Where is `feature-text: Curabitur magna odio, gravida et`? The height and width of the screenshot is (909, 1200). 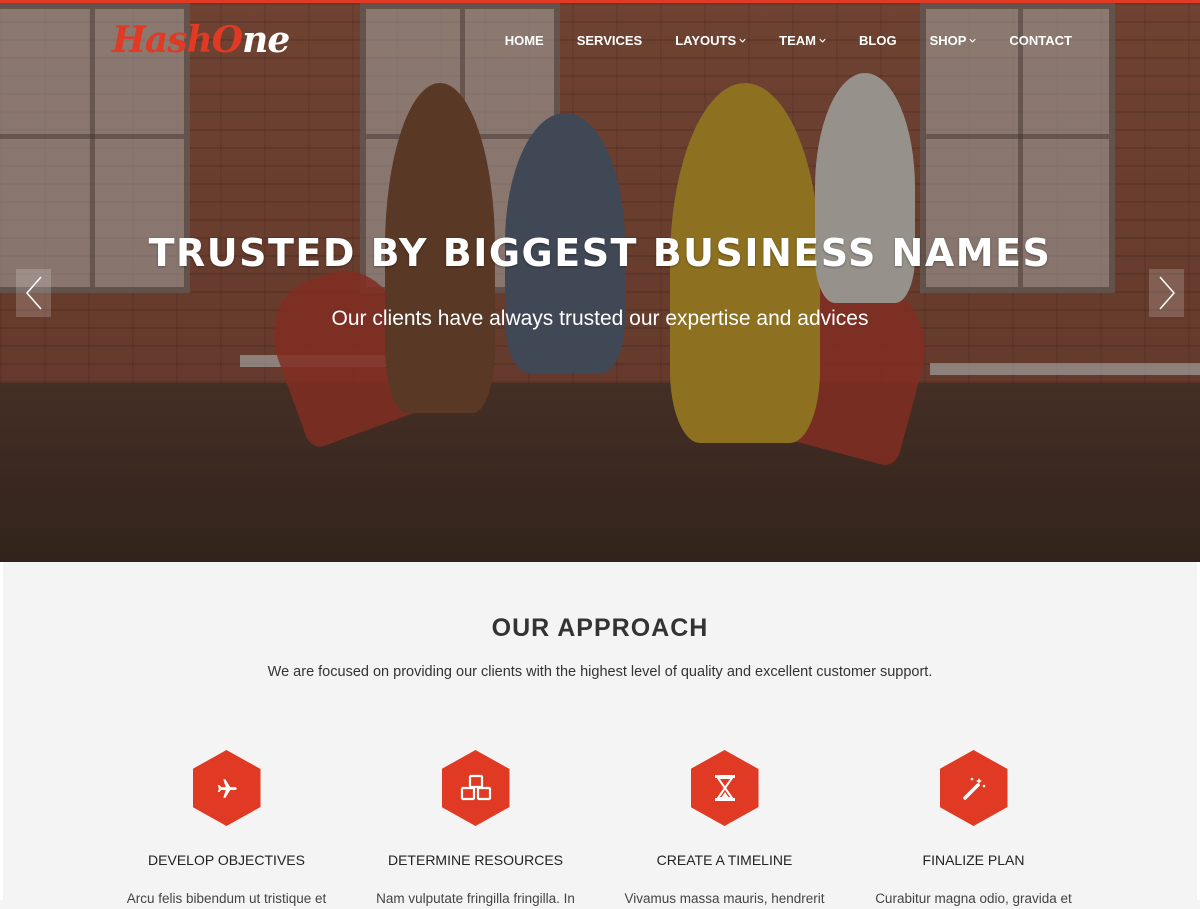 feature-text: Curabitur magna odio, gravida et is located at coordinates (973, 898).